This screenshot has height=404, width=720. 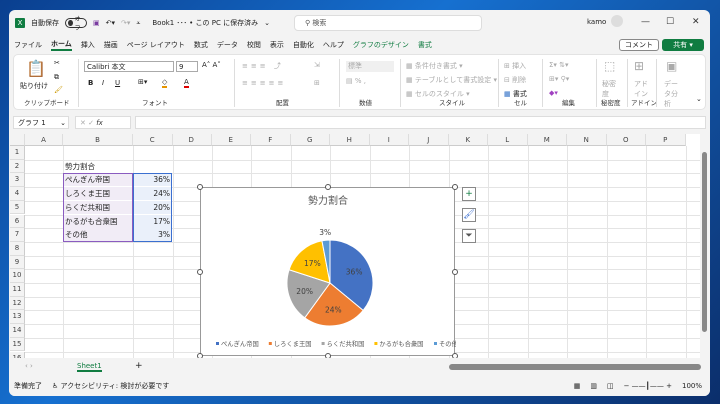 What do you see at coordinates (356, 81) in the screenshot?
I see `percent-icon: ▤ % ,` at bounding box center [356, 81].